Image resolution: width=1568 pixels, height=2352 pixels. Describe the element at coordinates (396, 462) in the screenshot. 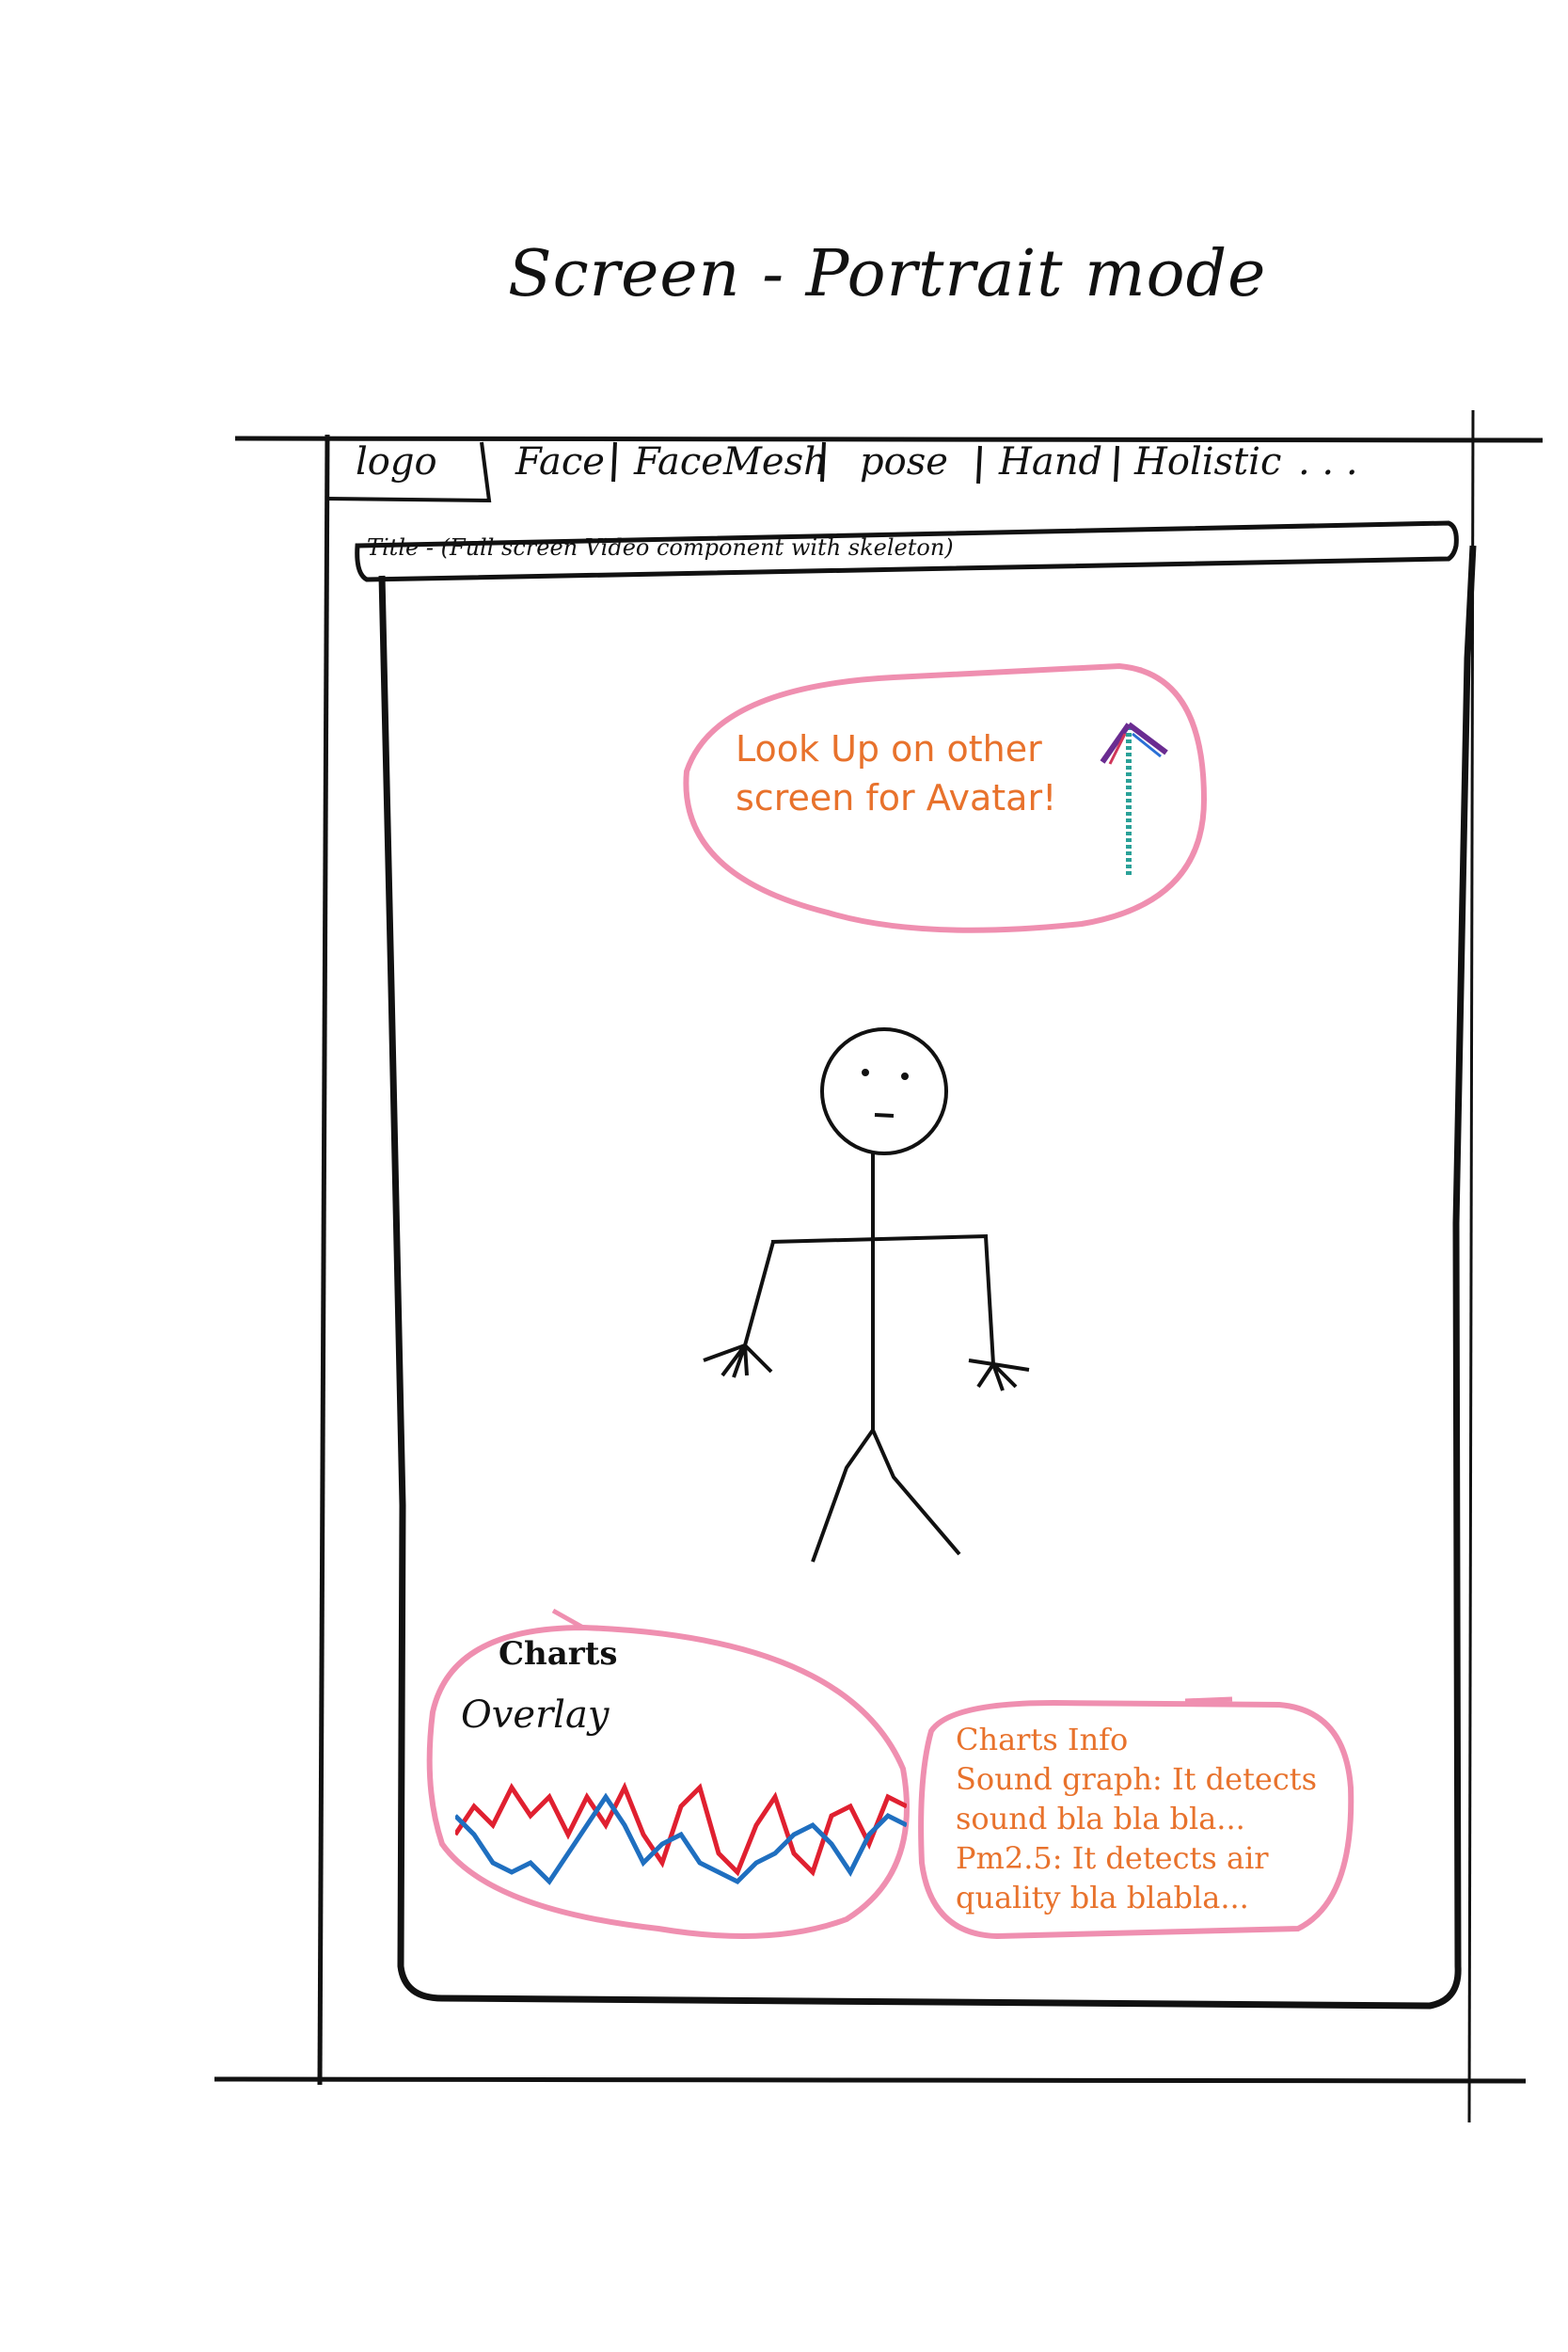

I see `logo: logo` at that location.